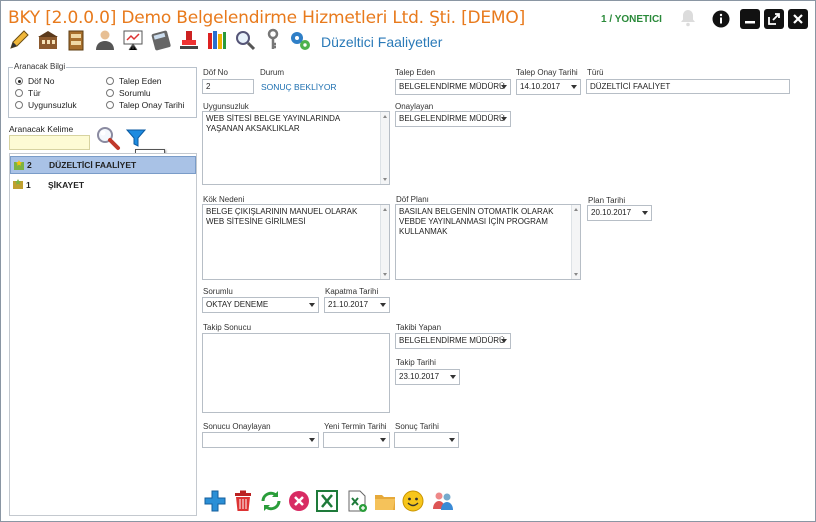 The image size is (816, 522). I want to click on plan-tarihi-value: 20.10.2017, so click(611, 212).